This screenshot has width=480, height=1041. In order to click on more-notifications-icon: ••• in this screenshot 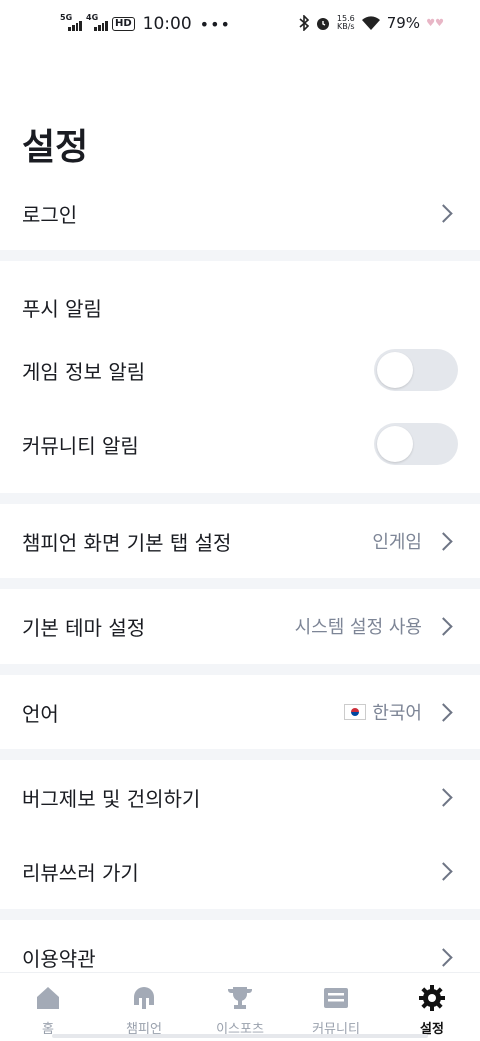, I will do `click(215, 24)`.